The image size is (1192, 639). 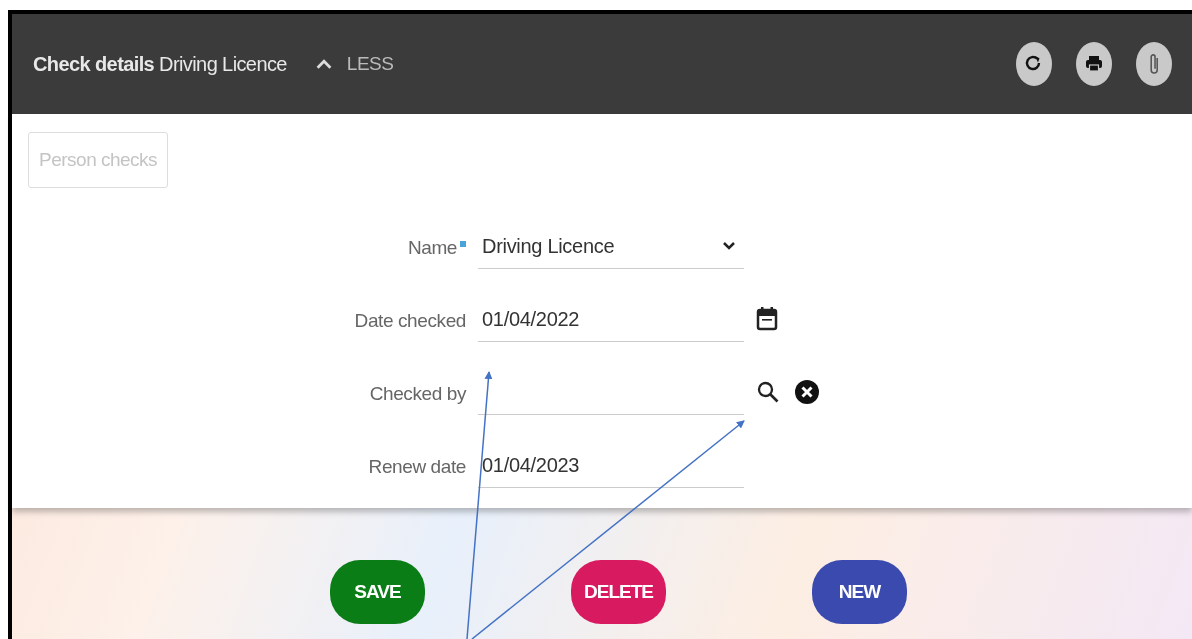 I want to click on dropdown-field: Driving Licence, so click(x=611, y=246).